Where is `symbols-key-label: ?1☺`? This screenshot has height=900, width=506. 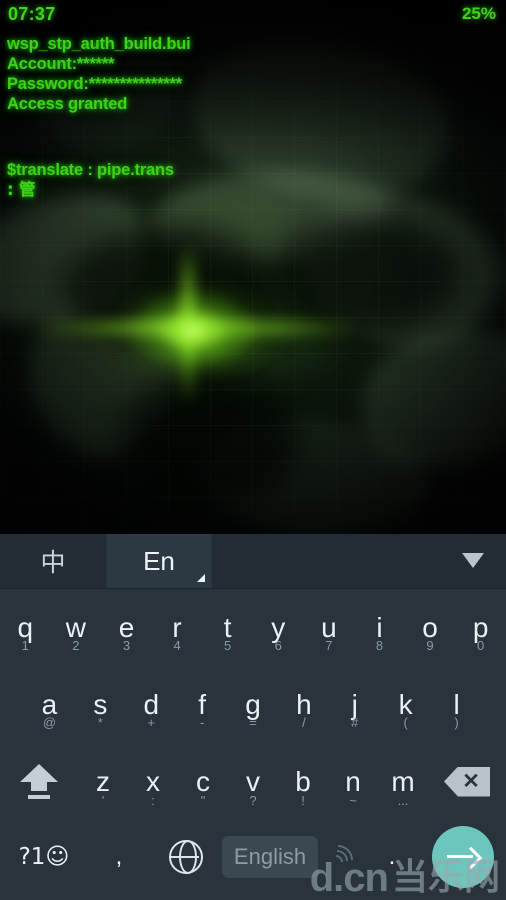
symbols-key-label: ?1☺ is located at coordinates (44, 857).